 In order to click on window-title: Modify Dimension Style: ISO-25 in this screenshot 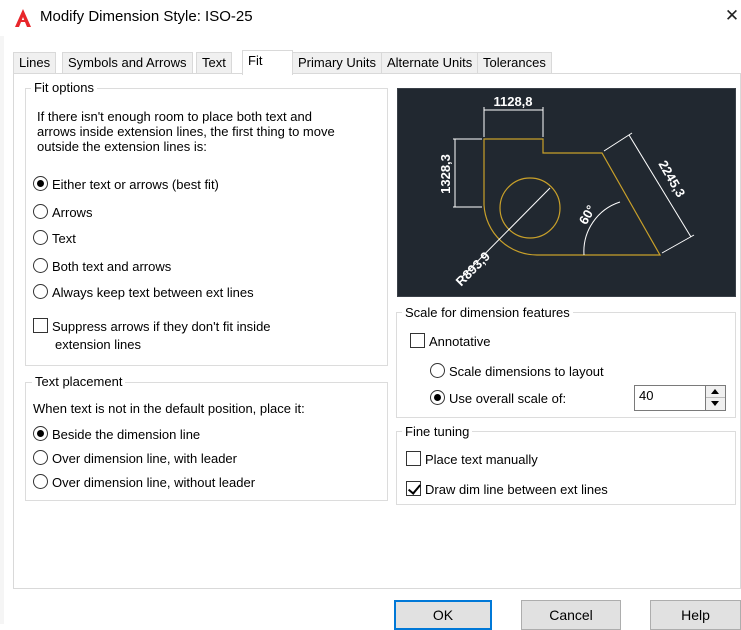, I will do `click(146, 16)`.